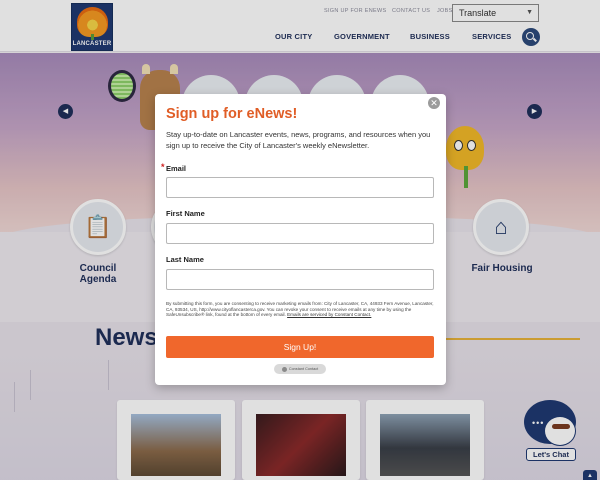 The image size is (600, 480). I want to click on email-label: Email, so click(176, 168).